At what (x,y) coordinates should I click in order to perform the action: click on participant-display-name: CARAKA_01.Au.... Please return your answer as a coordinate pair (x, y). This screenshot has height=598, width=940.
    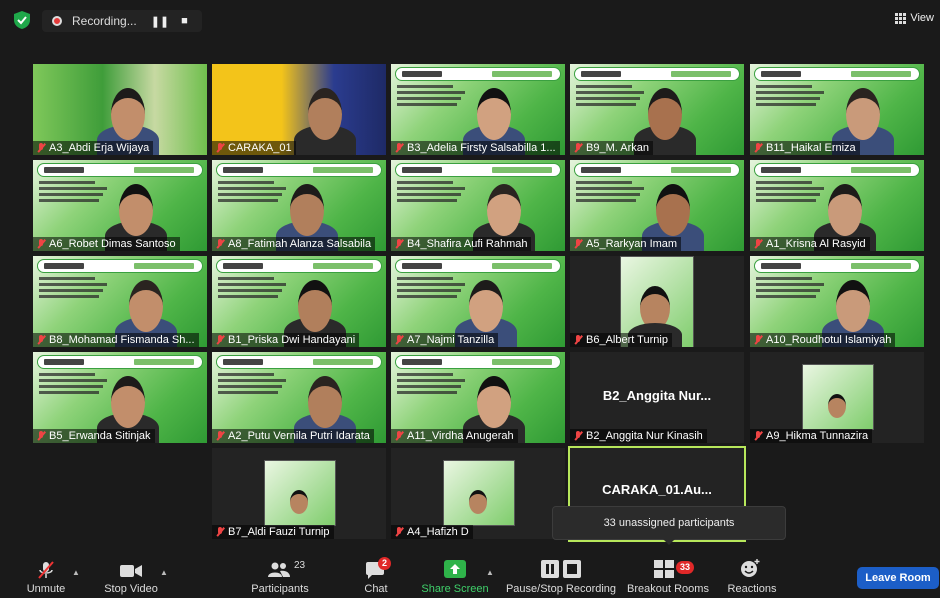
    Looking at the image, I should click on (657, 489).